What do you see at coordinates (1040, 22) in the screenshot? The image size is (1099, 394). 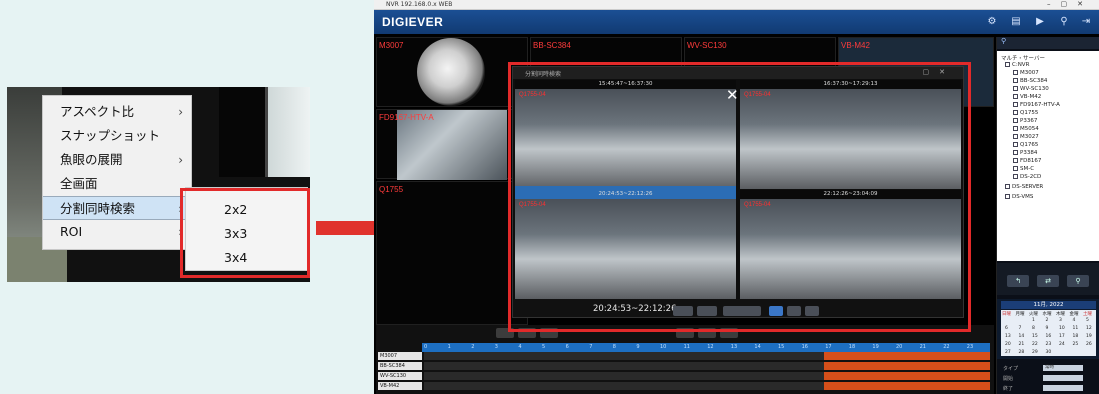 I see `playback-icon: ▶` at bounding box center [1040, 22].